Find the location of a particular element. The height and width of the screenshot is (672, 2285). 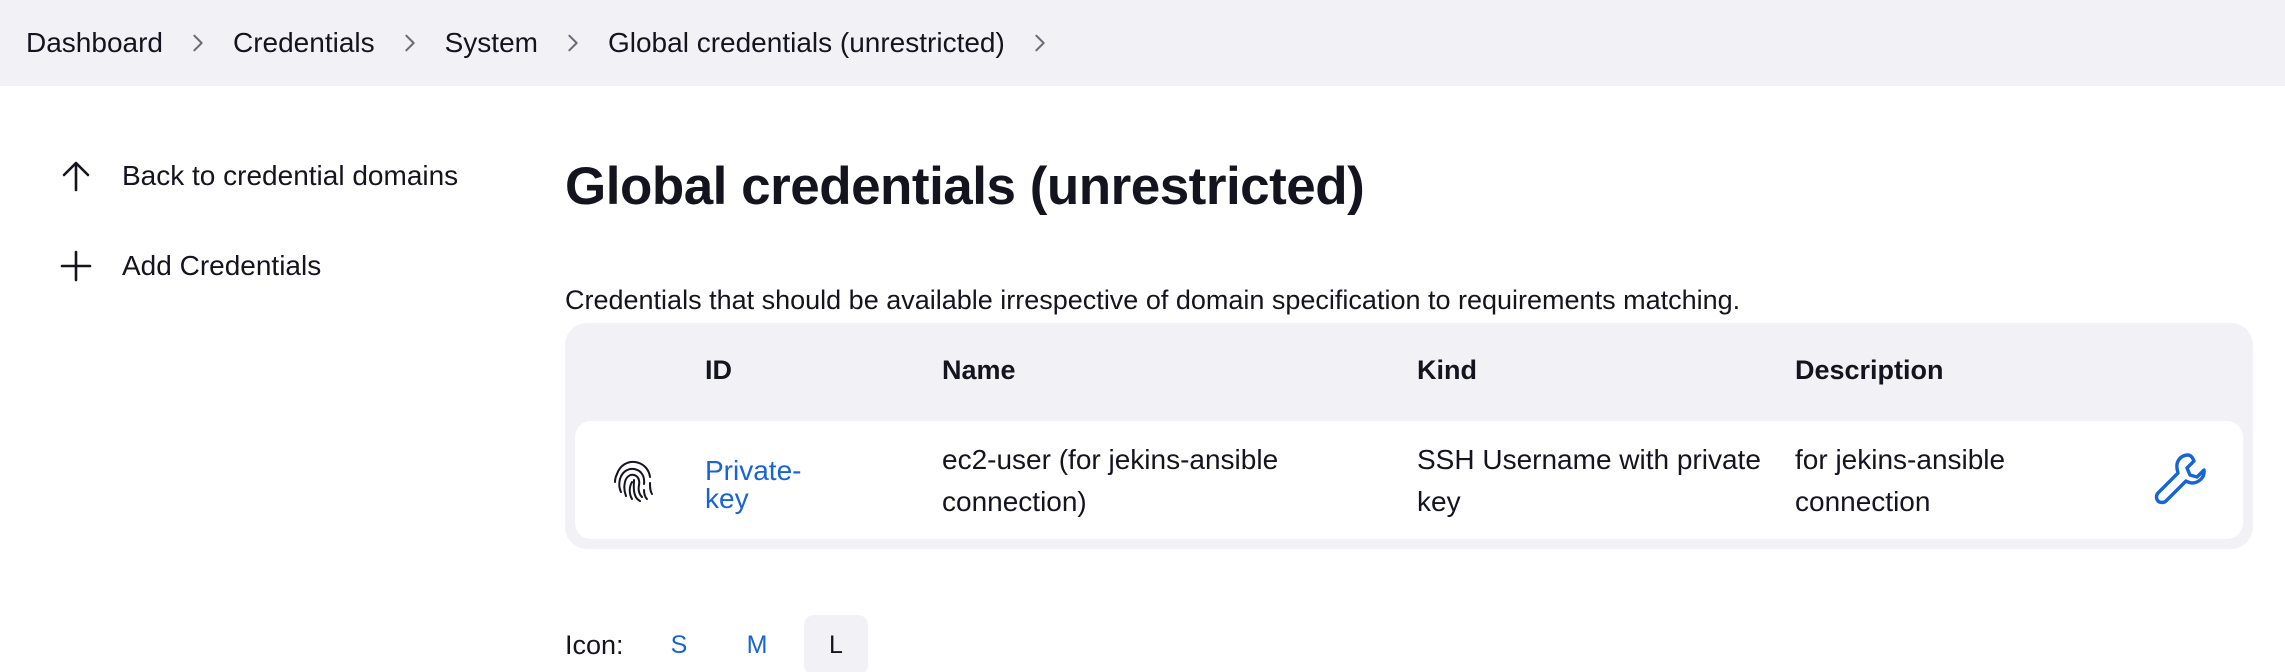

column-header-id: ID is located at coordinates (718, 370).